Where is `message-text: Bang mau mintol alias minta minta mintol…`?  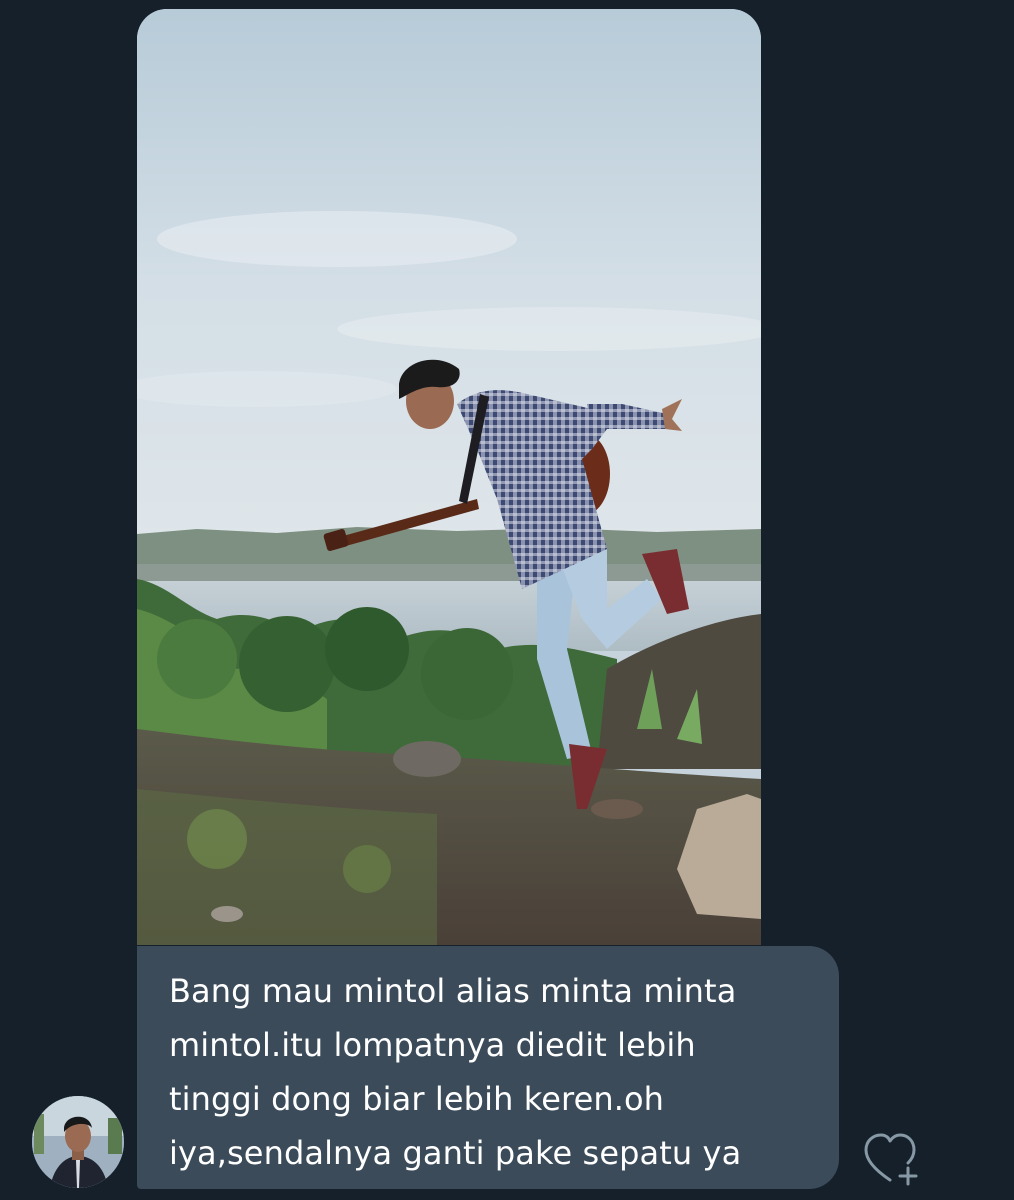
message-text: Bang mau mintol alias minta minta mintol… is located at coordinates (490, 1072).